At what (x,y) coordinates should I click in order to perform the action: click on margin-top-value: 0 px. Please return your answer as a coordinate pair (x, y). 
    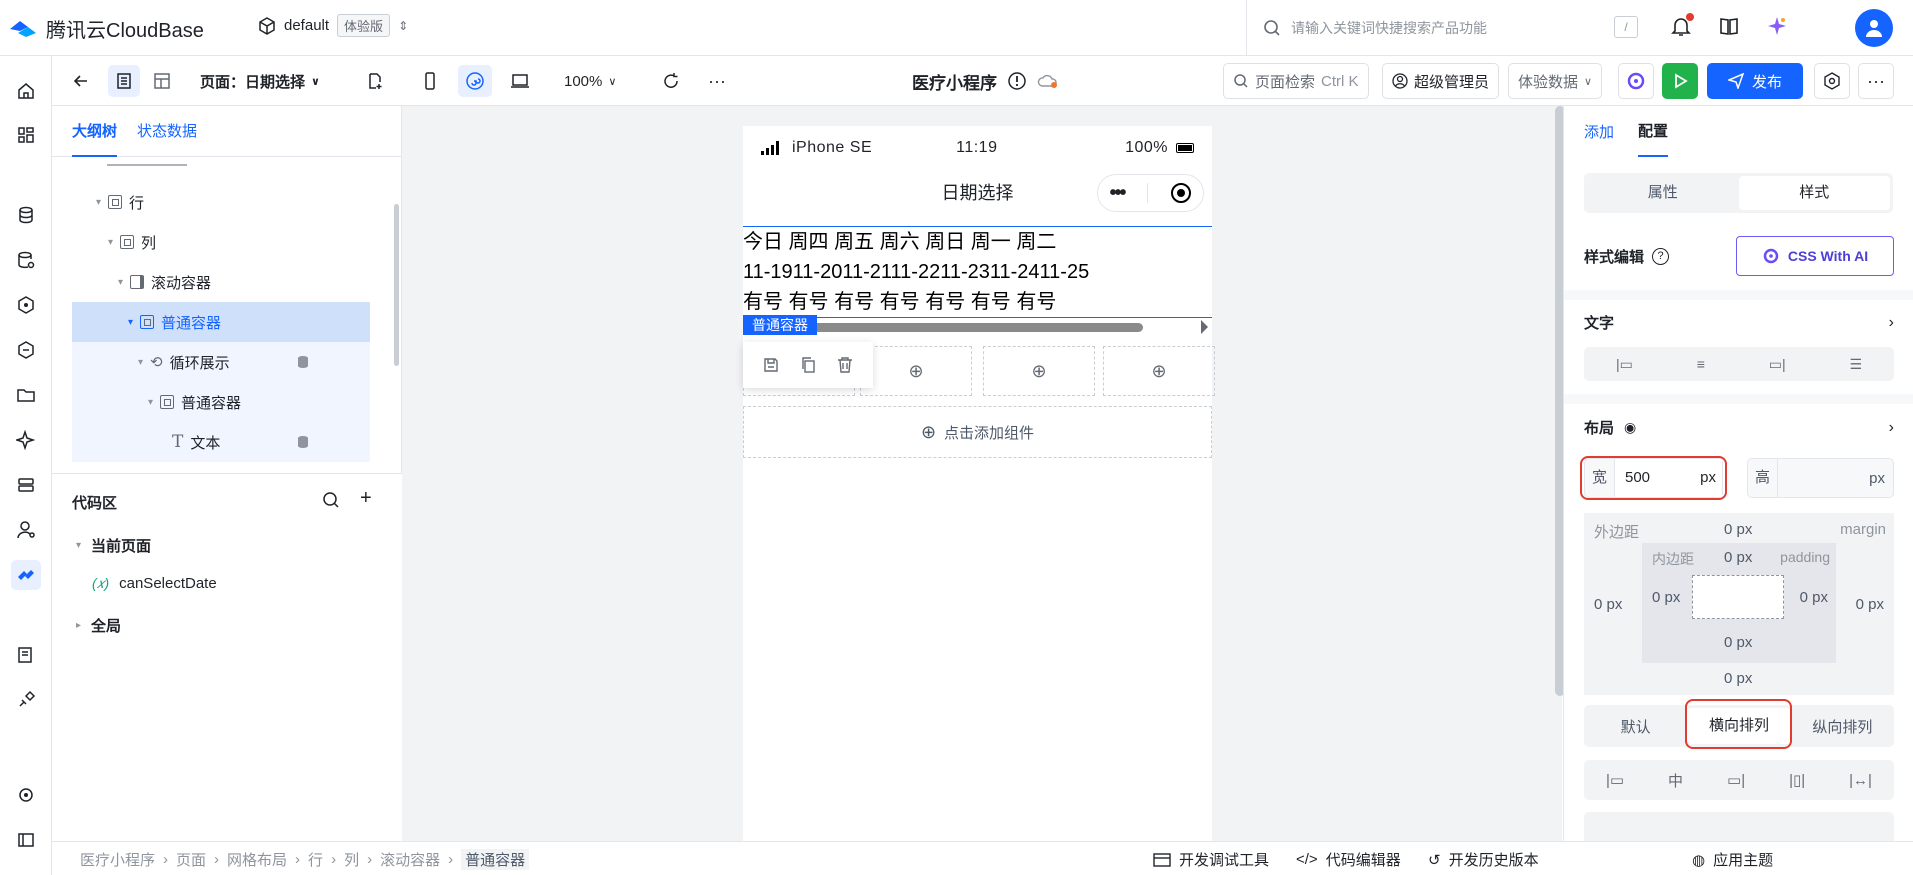
    Looking at the image, I should click on (1738, 529).